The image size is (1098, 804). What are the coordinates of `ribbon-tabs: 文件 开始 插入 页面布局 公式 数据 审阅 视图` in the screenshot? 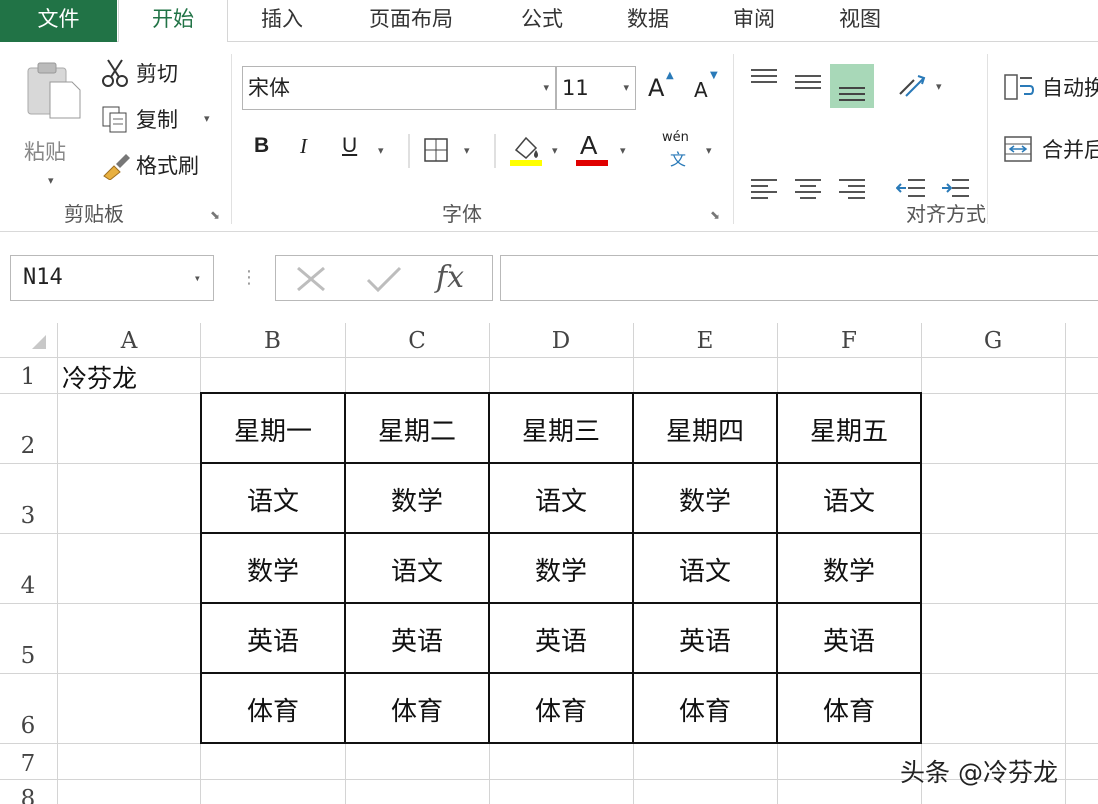 It's located at (549, 21).